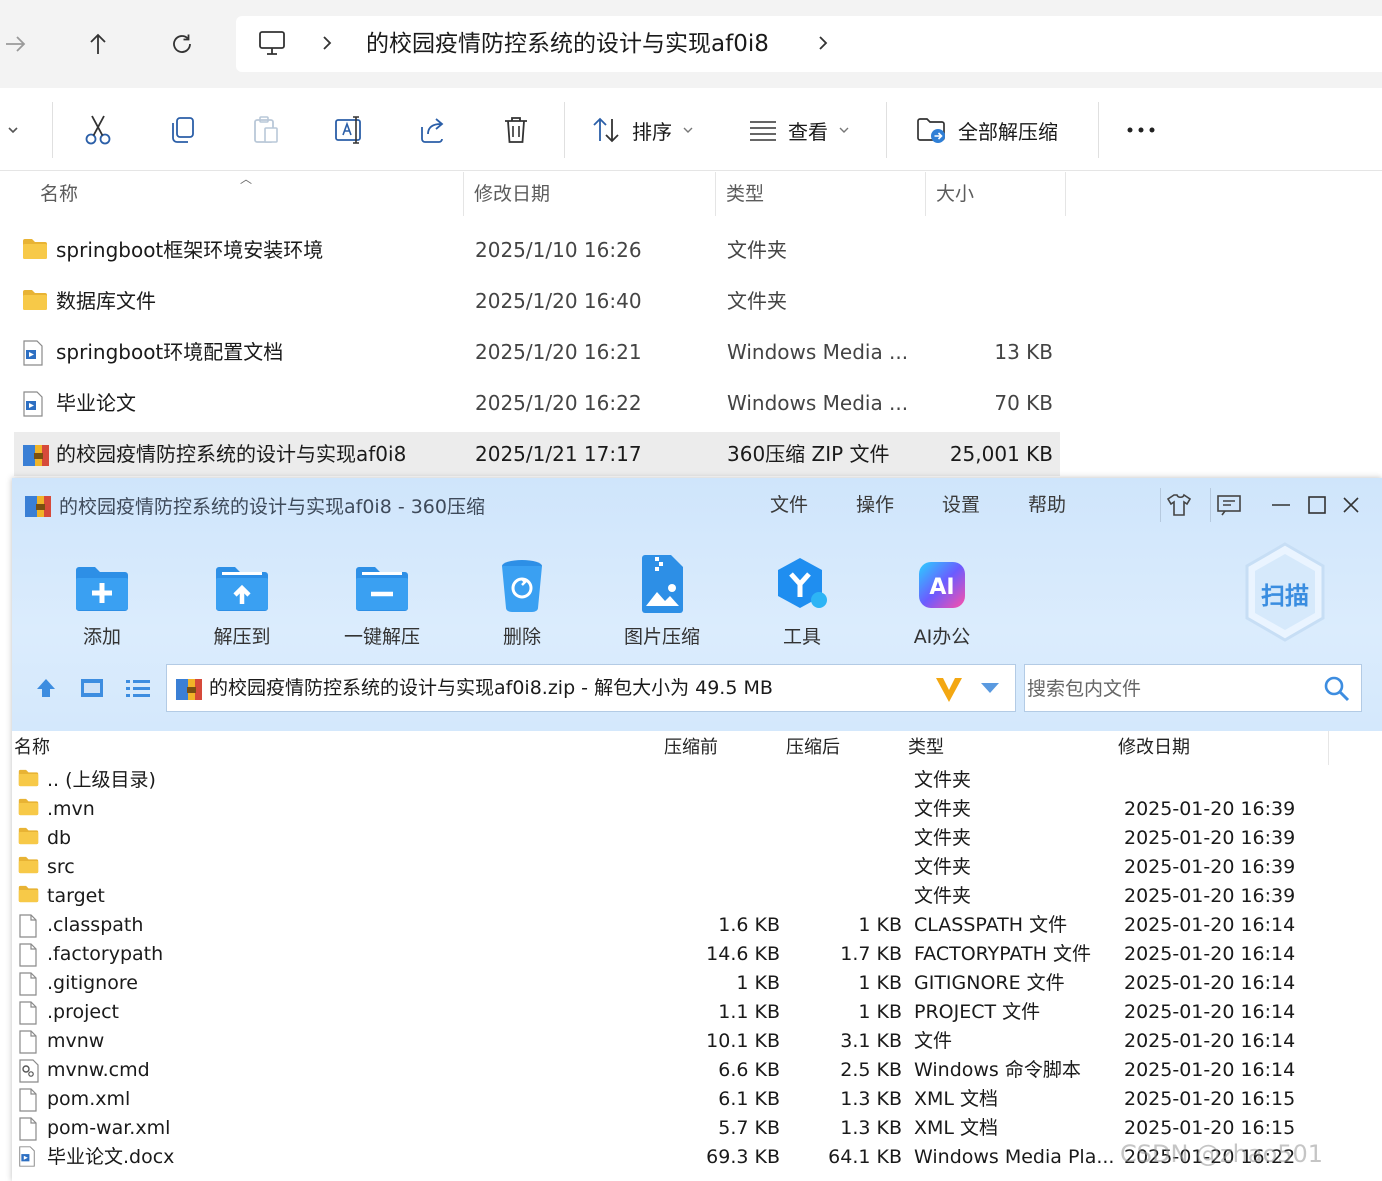 The image size is (1382, 1181). I want to click on sort-button: 排序, so click(643, 130).